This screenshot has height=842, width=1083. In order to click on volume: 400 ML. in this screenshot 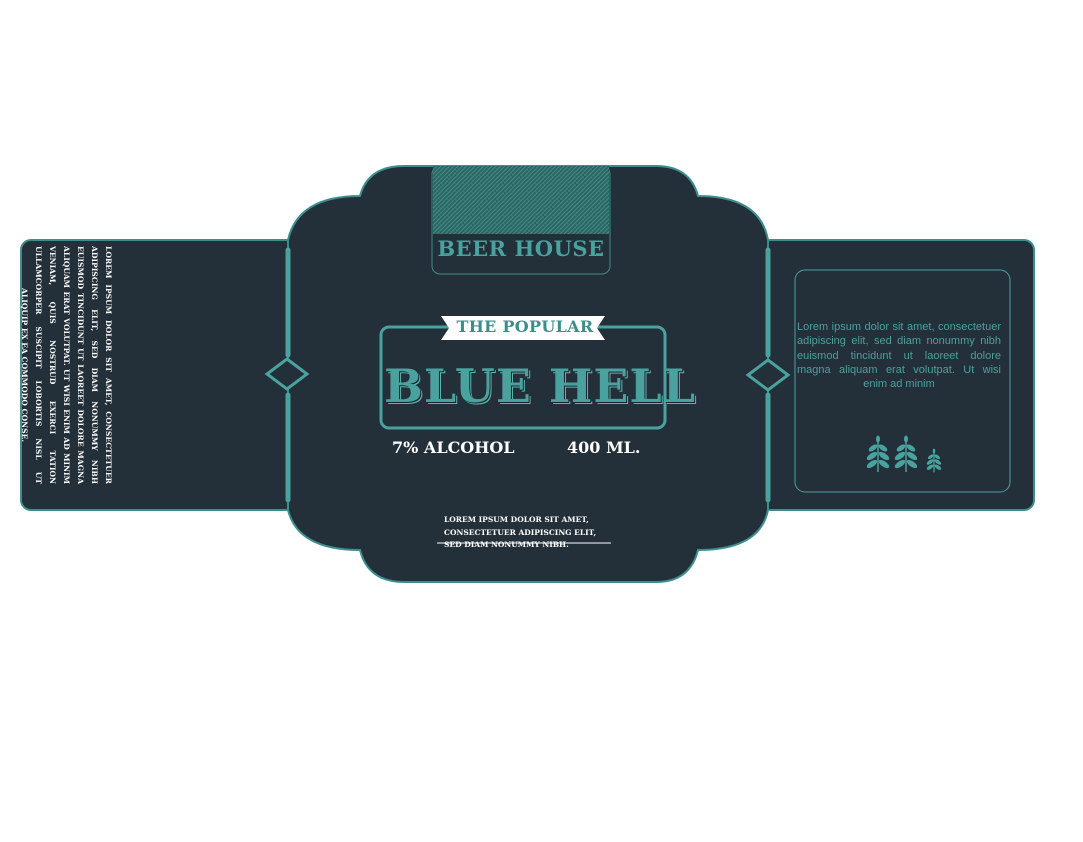, I will do `click(604, 447)`.